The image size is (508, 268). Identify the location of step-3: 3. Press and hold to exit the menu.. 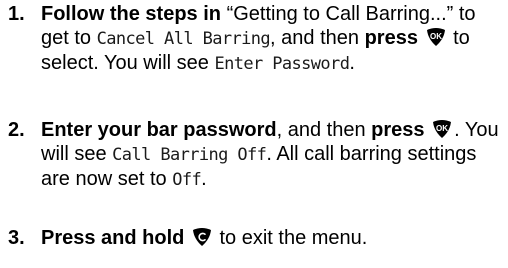
(254, 238).